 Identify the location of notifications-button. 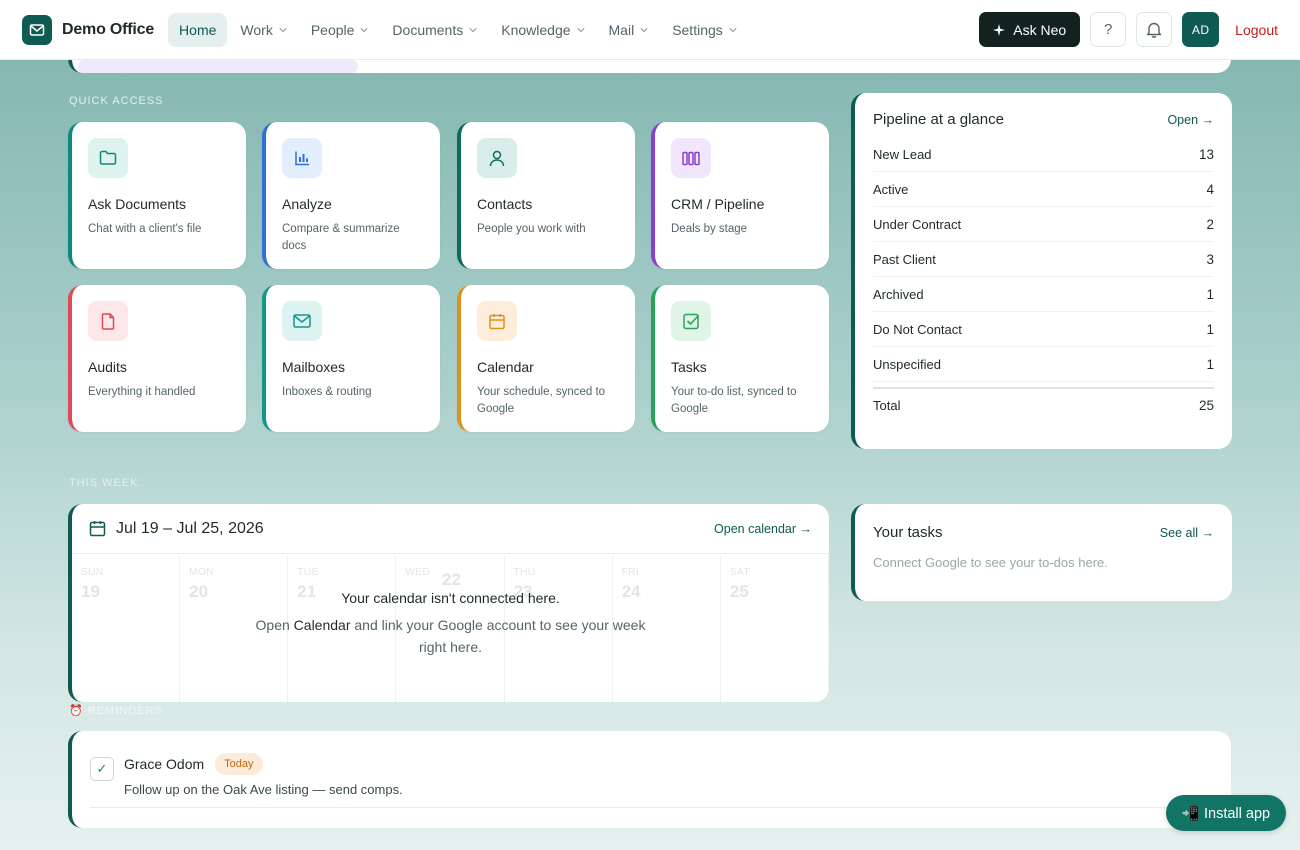
(1154, 29).